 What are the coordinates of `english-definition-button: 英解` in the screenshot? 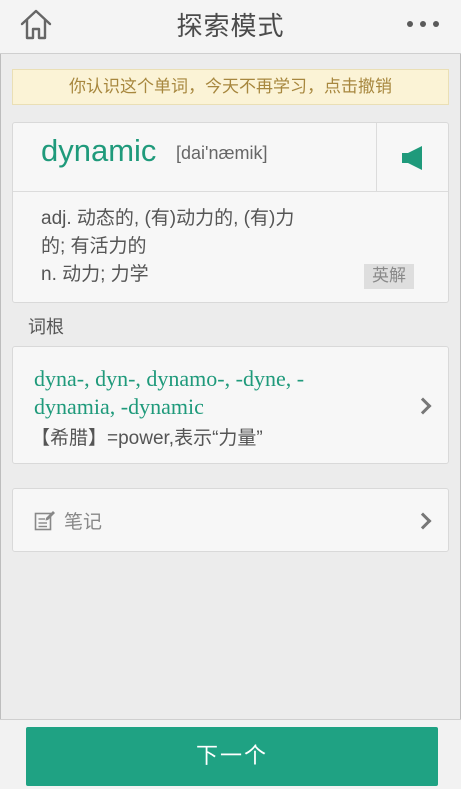 It's located at (389, 276).